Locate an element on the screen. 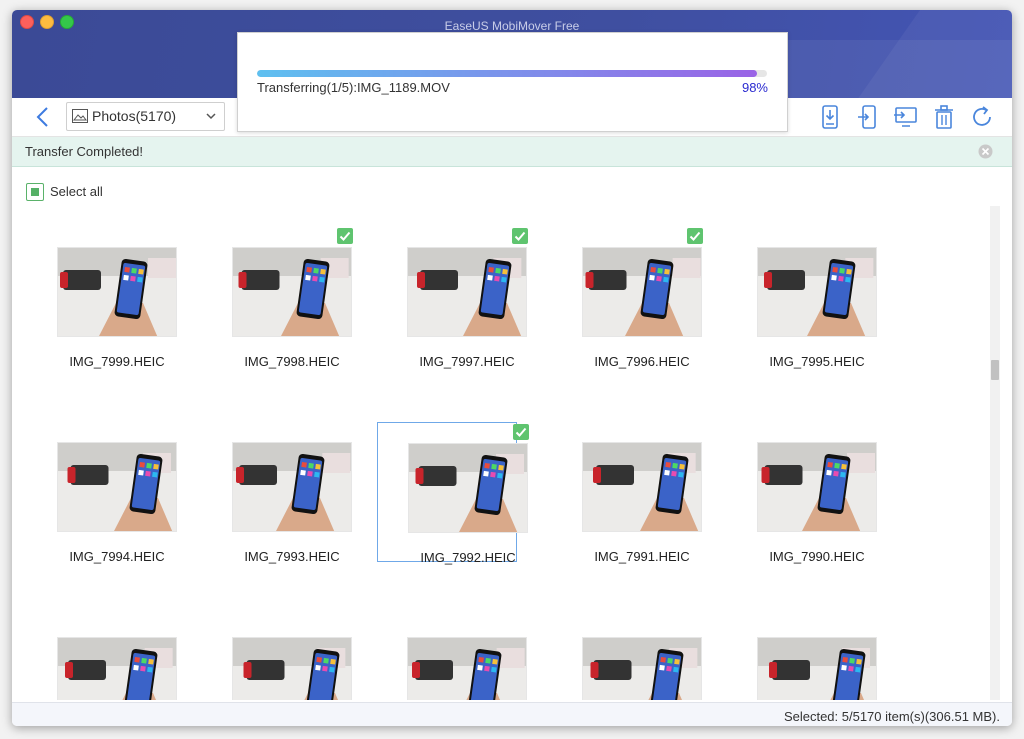 Image resolution: width=1024 pixels, height=739 pixels. photo-filename: IMG_7996.HEIC is located at coordinates (642, 361).